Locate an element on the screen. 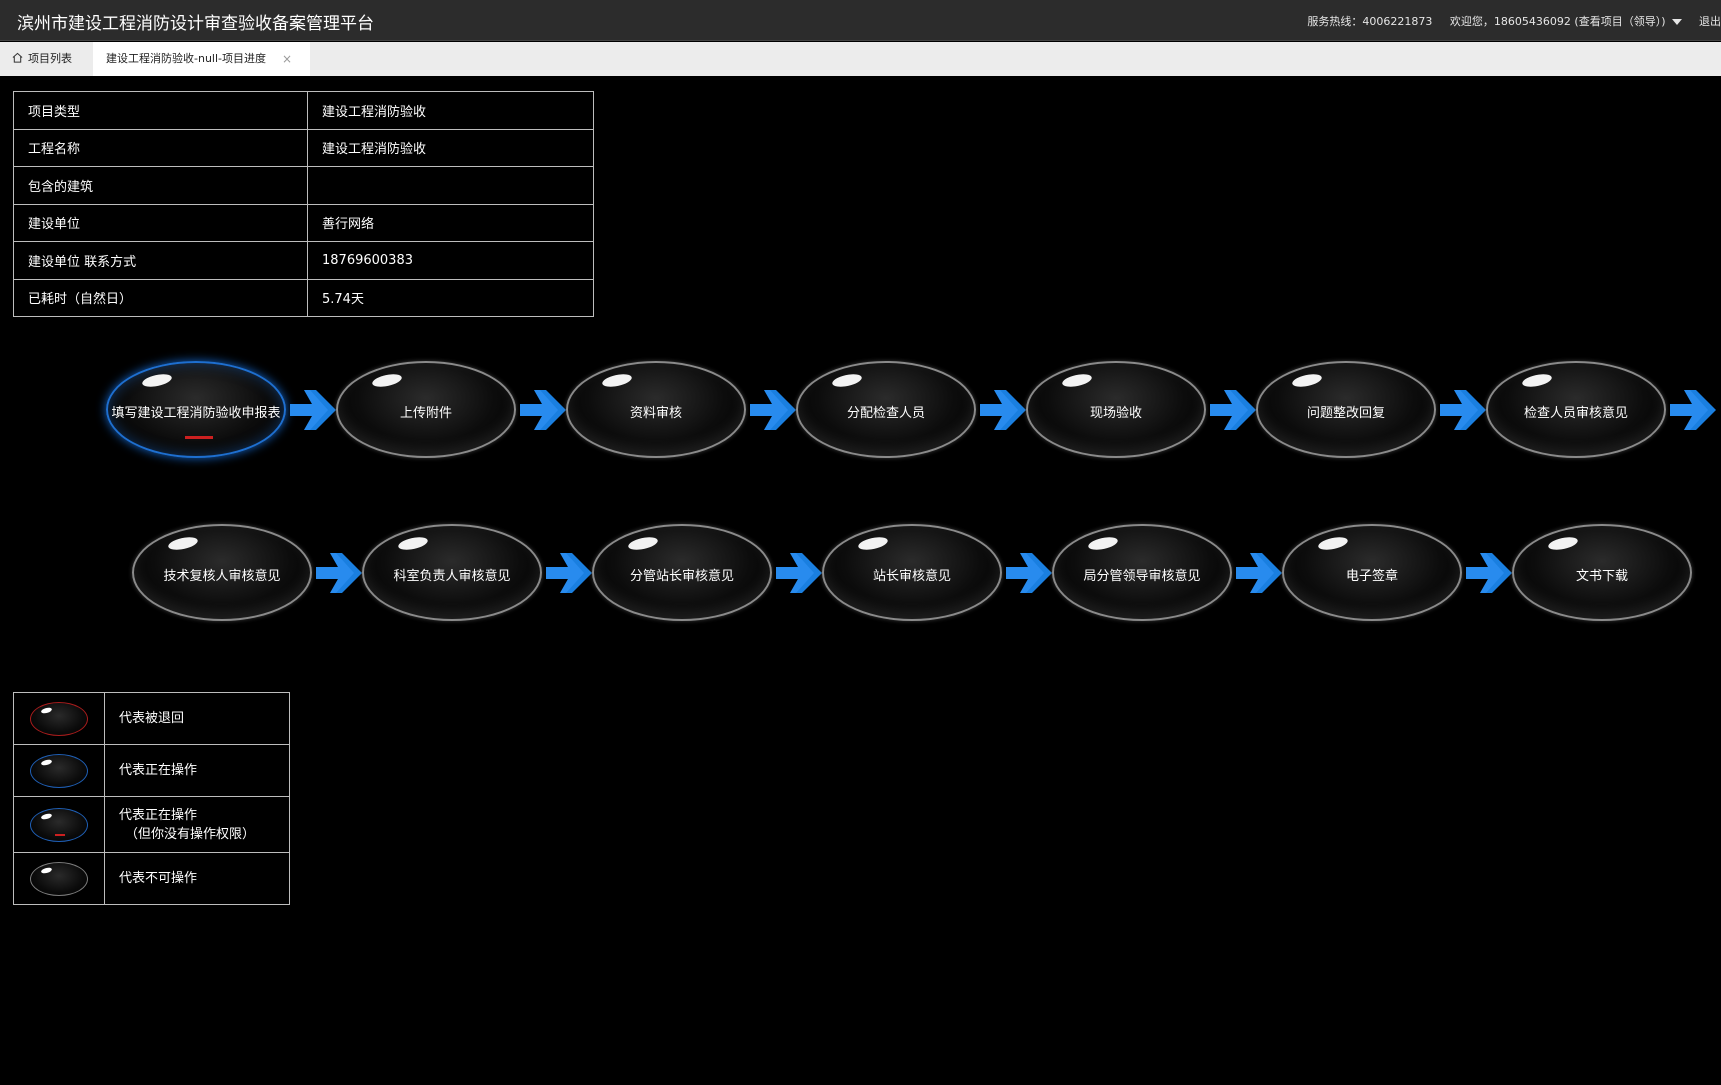  legend-table: 代表被退回 代表正在操作 代表正在操作 （但你没有操作权限） 代表不可操作 is located at coordinates (151, 798).